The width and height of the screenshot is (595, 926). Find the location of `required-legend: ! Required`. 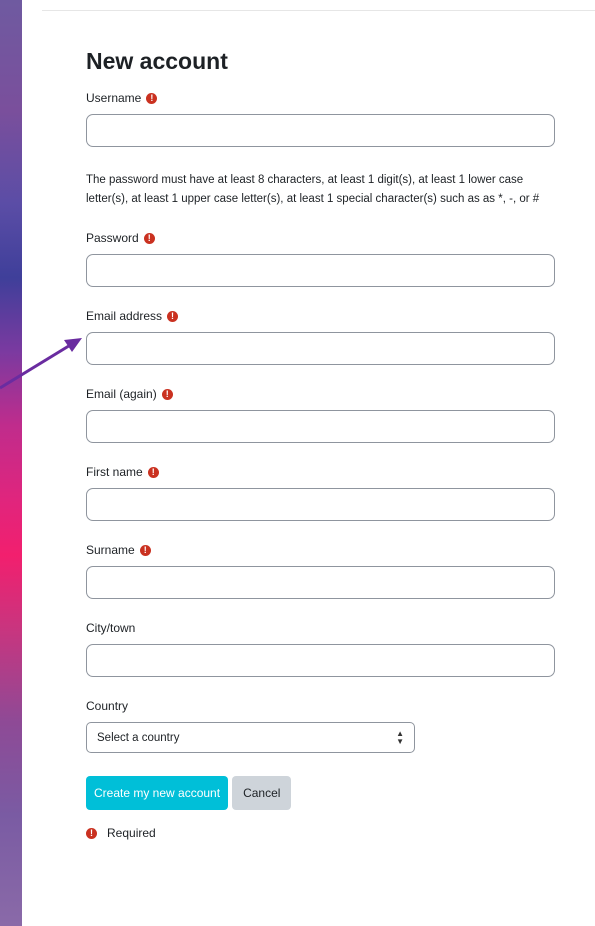

required-legend: ! Required is located at coordinates (321, 833).